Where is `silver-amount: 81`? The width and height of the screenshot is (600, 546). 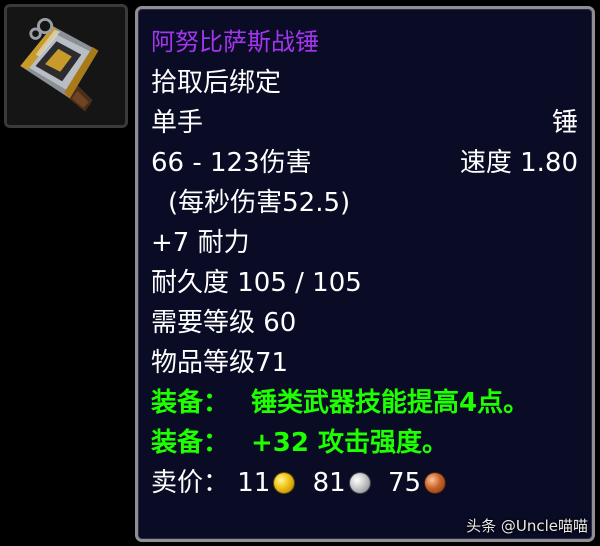 silver-amount: 81 is located at coordinates (329, 483).